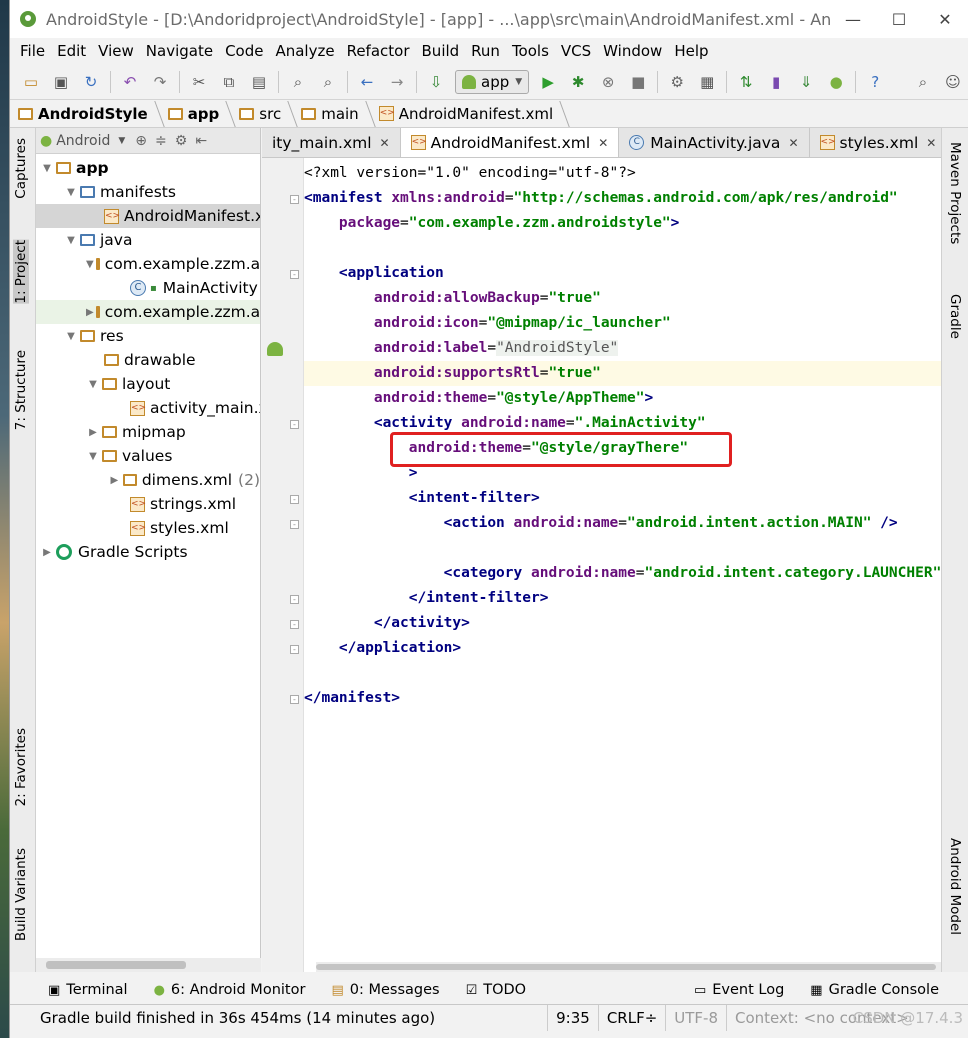  Describe the element at coordinates (298, 82) in the screenshot. I see `find-icon: ⌕` at that location.